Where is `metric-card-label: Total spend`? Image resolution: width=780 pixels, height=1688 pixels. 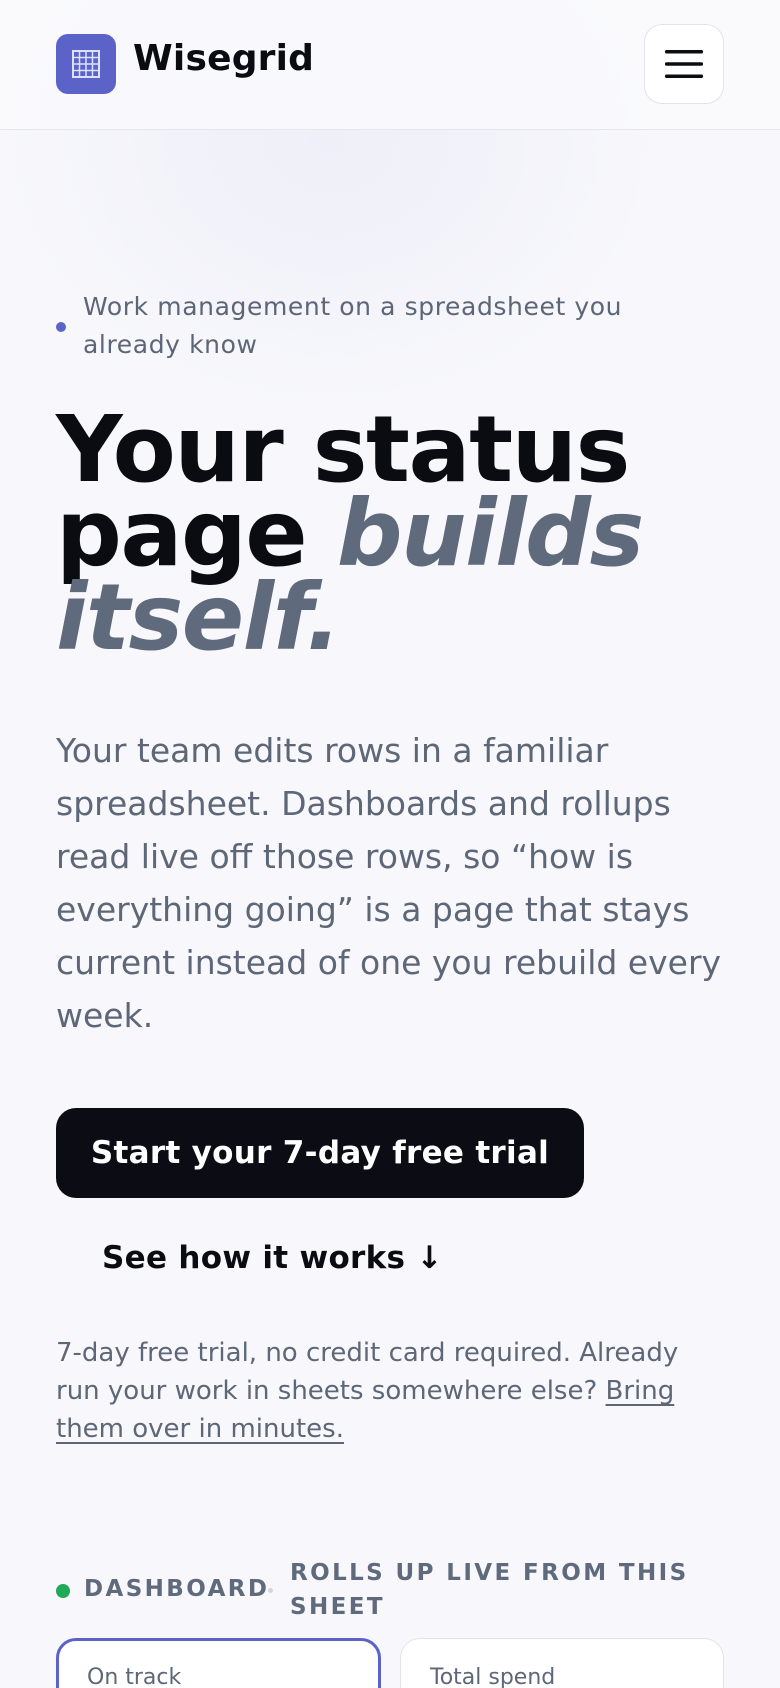 metric-card-label: Total spend is located at coordinates (493, 1676).